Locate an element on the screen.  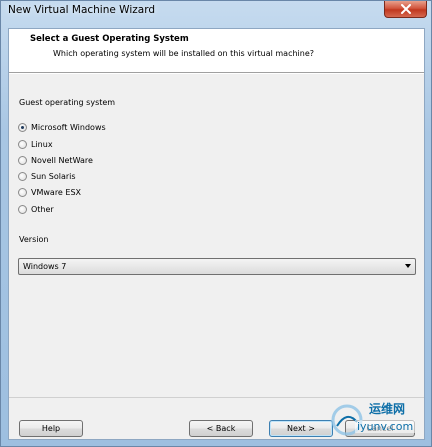
radio-sun-solaris: Sun Solaris is located at coordinates (47, 176).